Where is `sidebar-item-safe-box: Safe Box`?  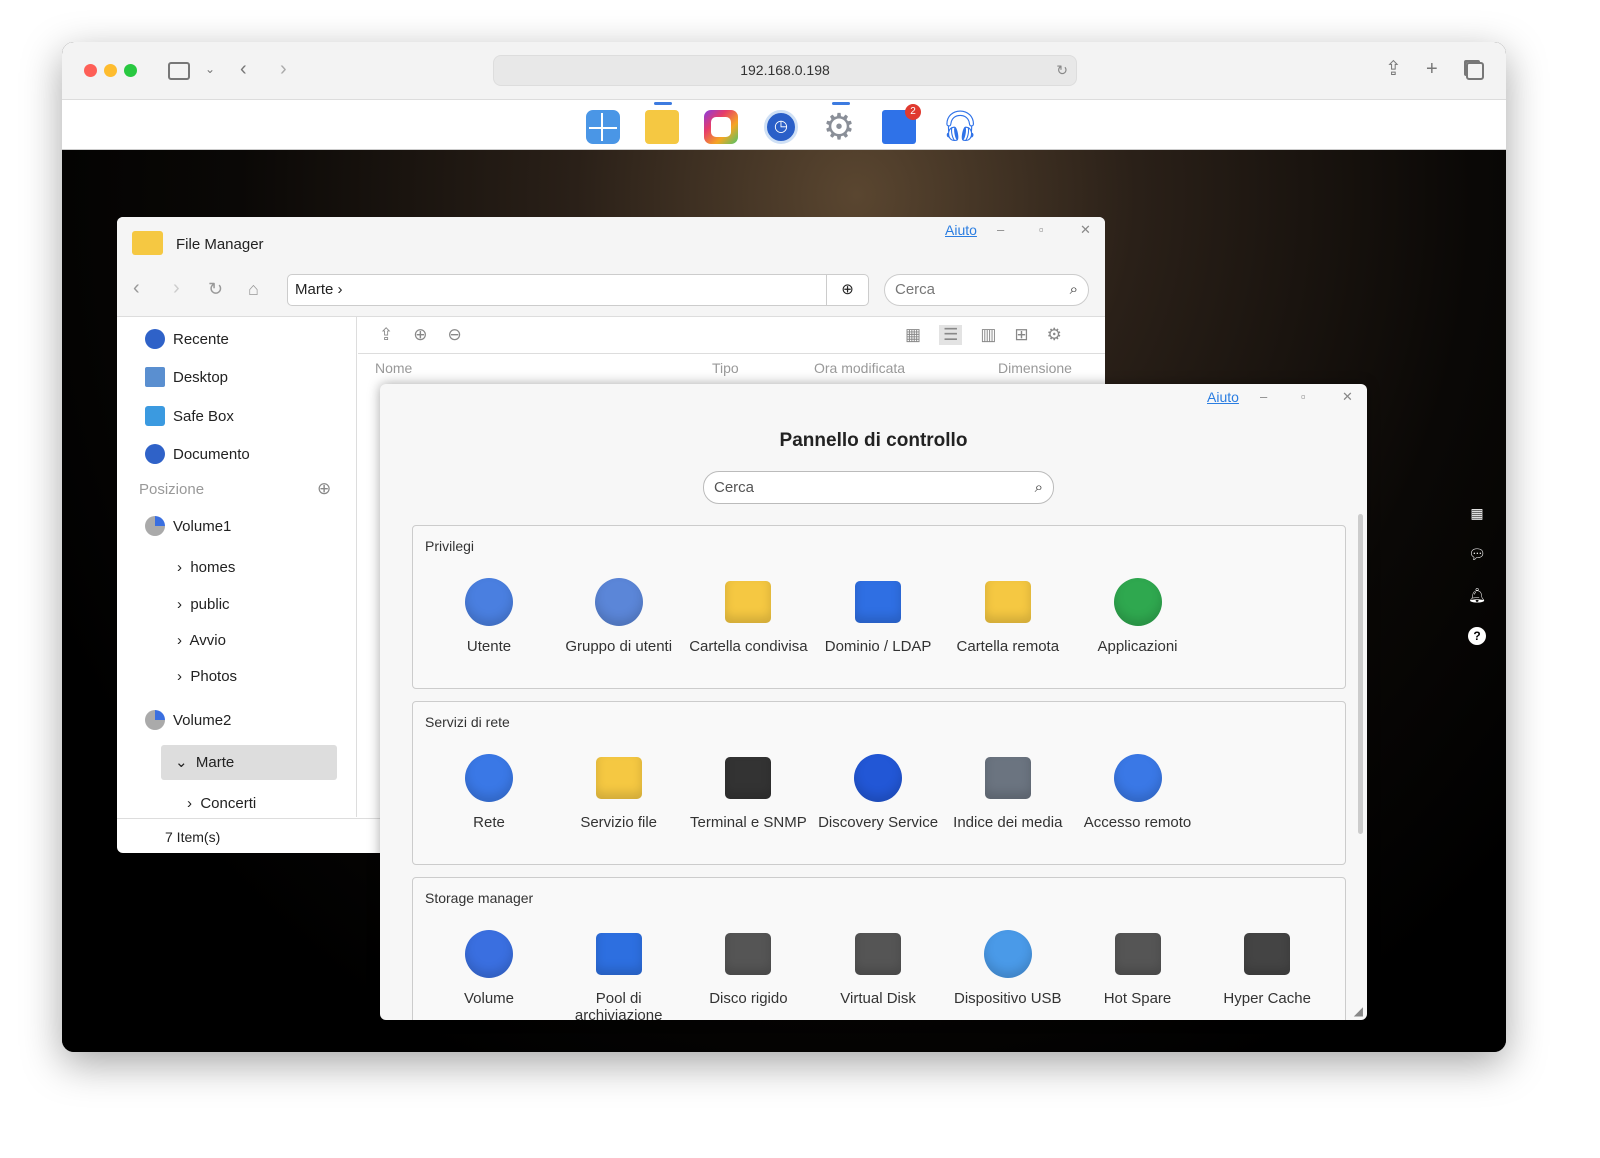 sidebar-item-safe-box: Safe Box is located at coordinates (189, 416).